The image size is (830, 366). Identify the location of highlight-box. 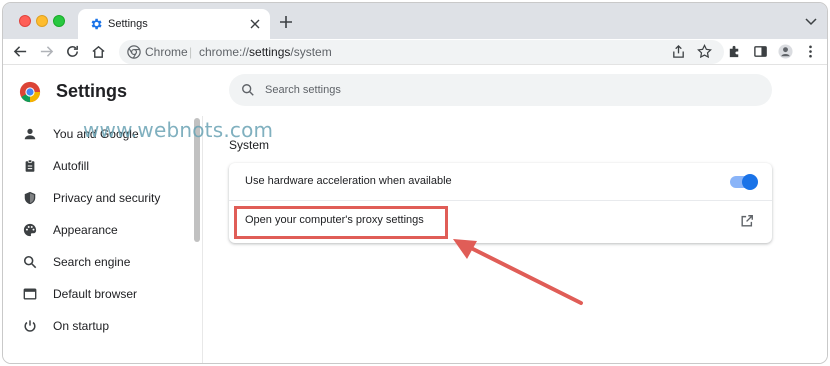
(341, 222).